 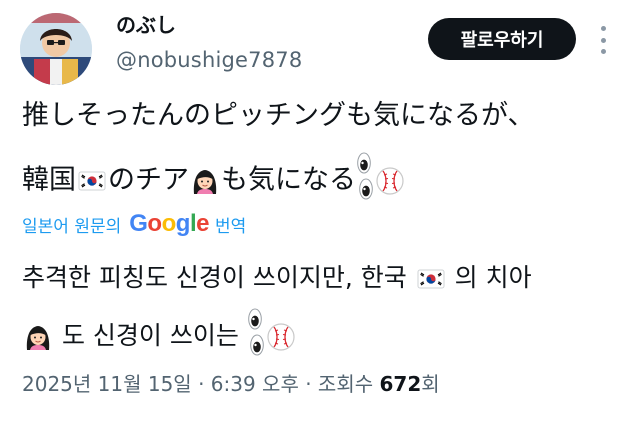 What do you see at coordinates (493, 277) in the screenshot?
I see `translated-text-segment: 의 치아` at bounding box center [493, 277].